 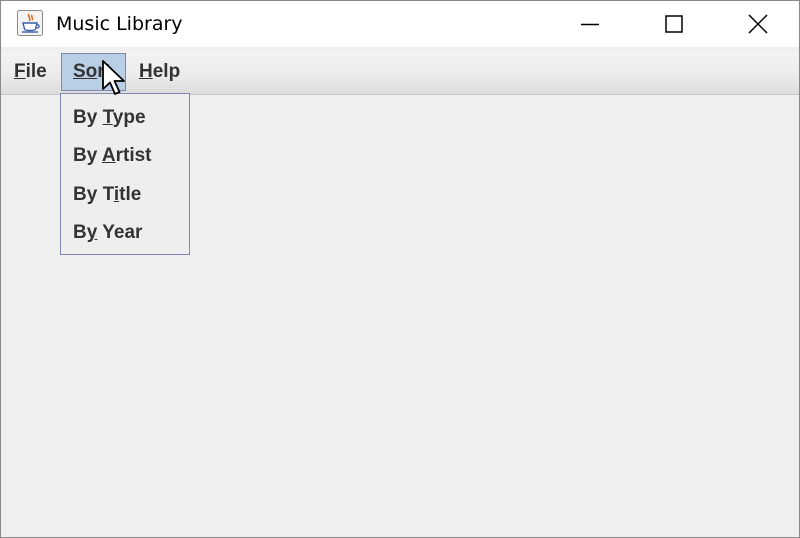 I want to click on sort-by-artist-mnemonic: A, so click(x=108, y=155).